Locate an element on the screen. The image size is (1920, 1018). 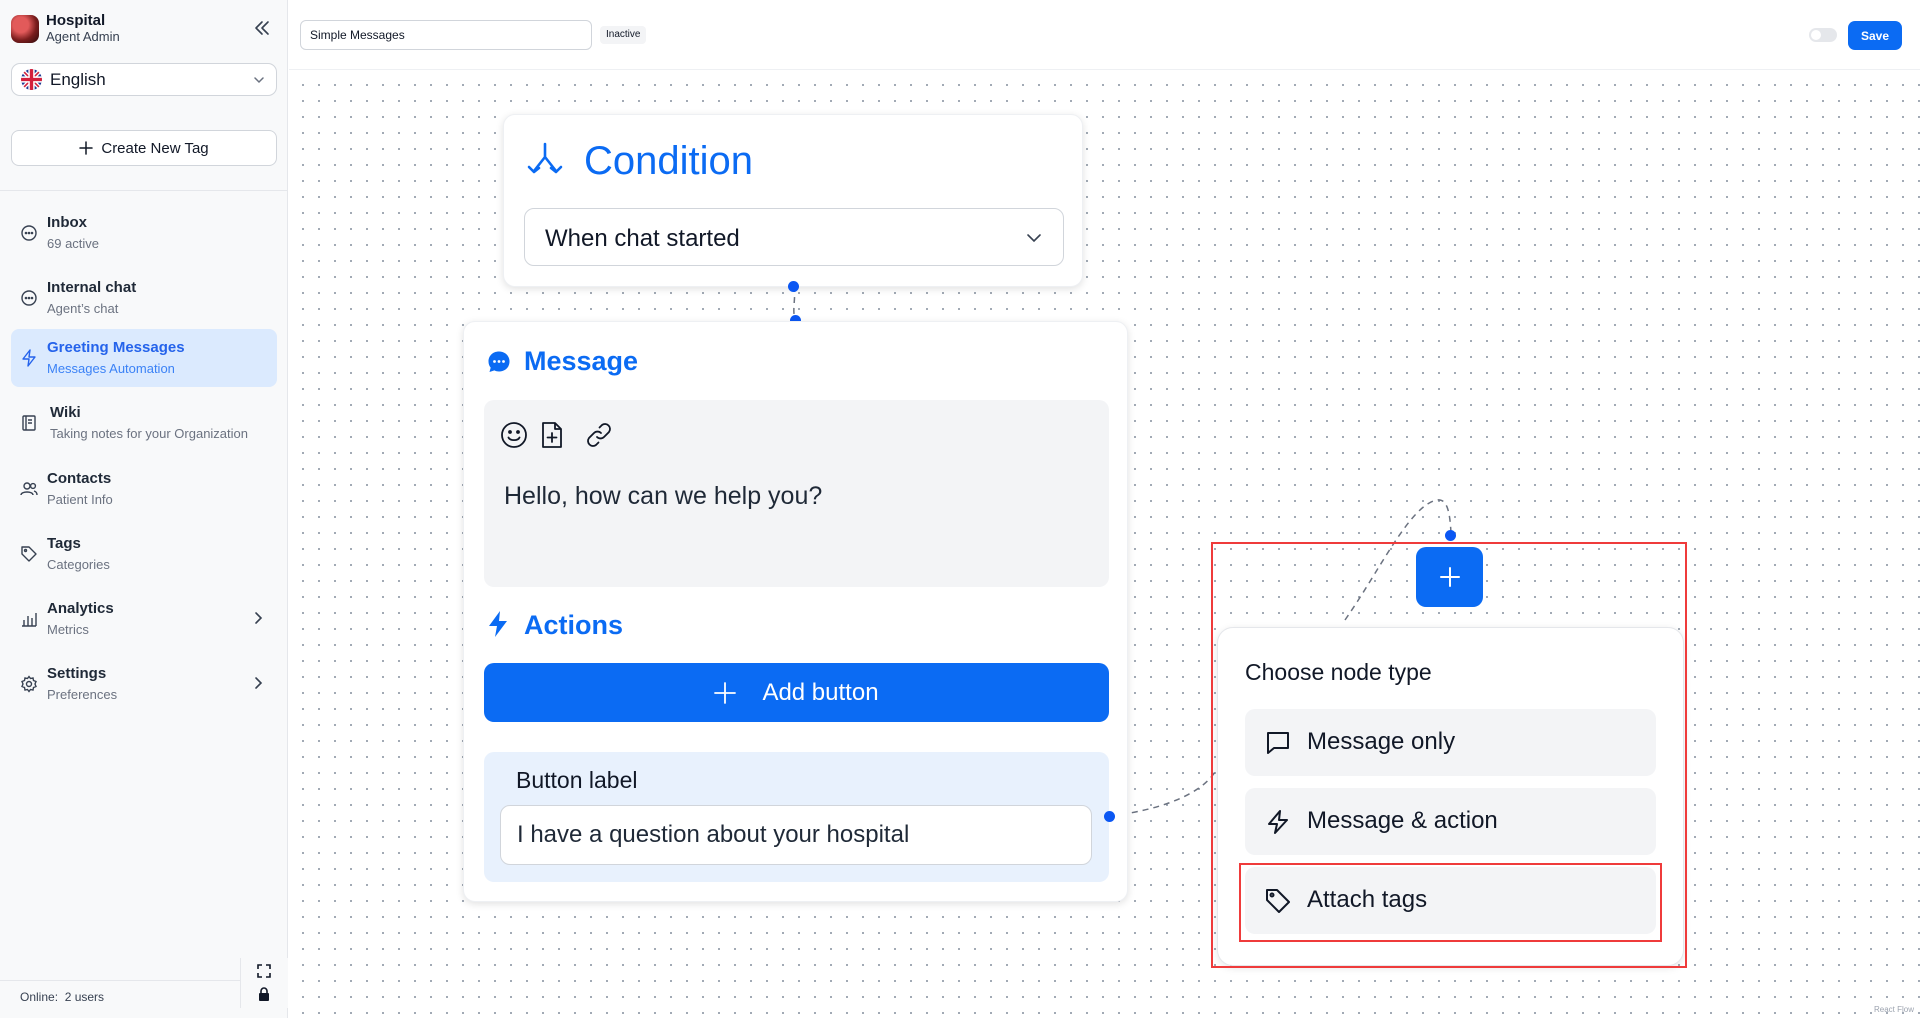
sidebar-item-tags: Tags Categories is located at coordinates (144, 554).